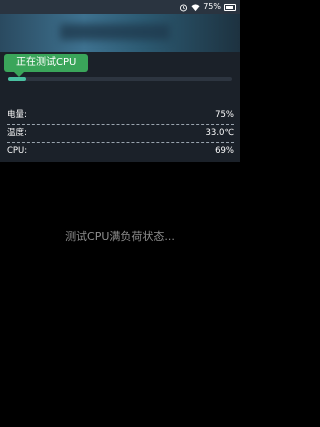 The width and height of the screenshot is (320, 427). I want to click on wifi-icon, so click(195, 7).